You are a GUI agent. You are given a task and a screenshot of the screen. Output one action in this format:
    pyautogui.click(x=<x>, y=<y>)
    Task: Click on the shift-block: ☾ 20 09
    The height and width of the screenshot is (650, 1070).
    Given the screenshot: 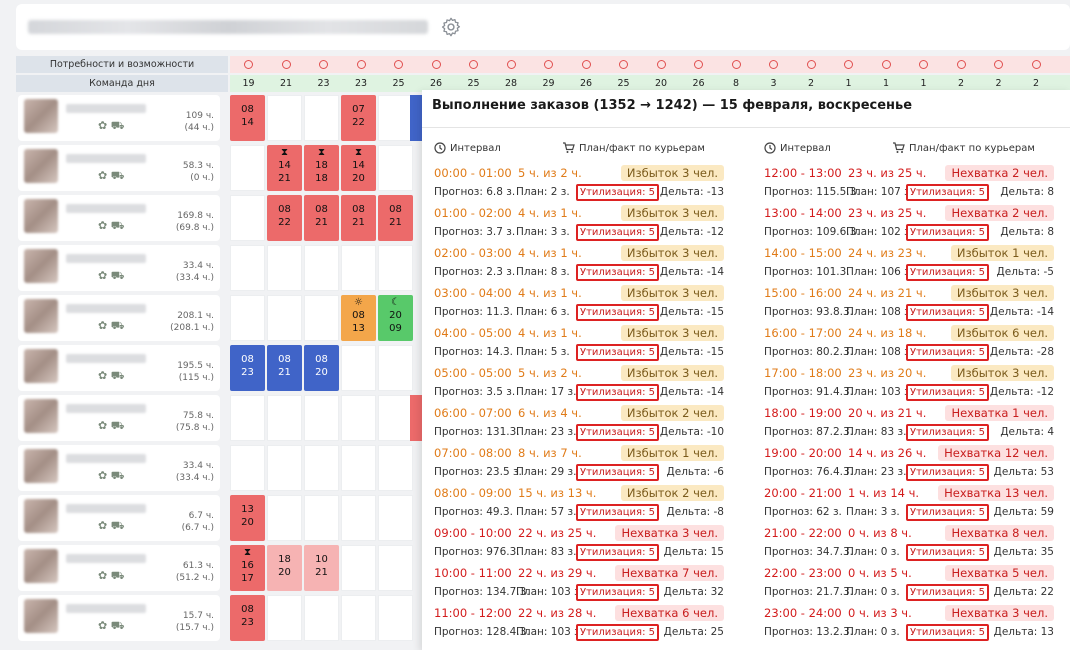 What is the action you would take?
    pyautogui.click(x=395, y=318)
    